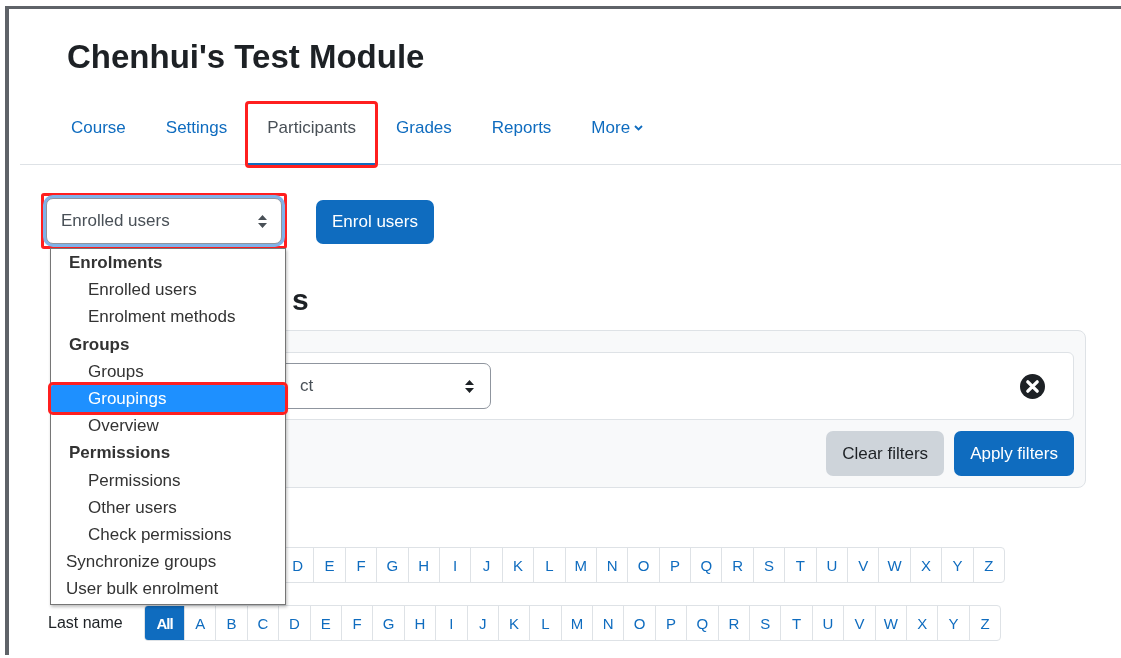 Image resolution: width=1121 pixels, height=658 pixels. Describe the element at coordinates (885, 453) in the screenshot. I see `clear-filters-button: Clear filters` at that location.